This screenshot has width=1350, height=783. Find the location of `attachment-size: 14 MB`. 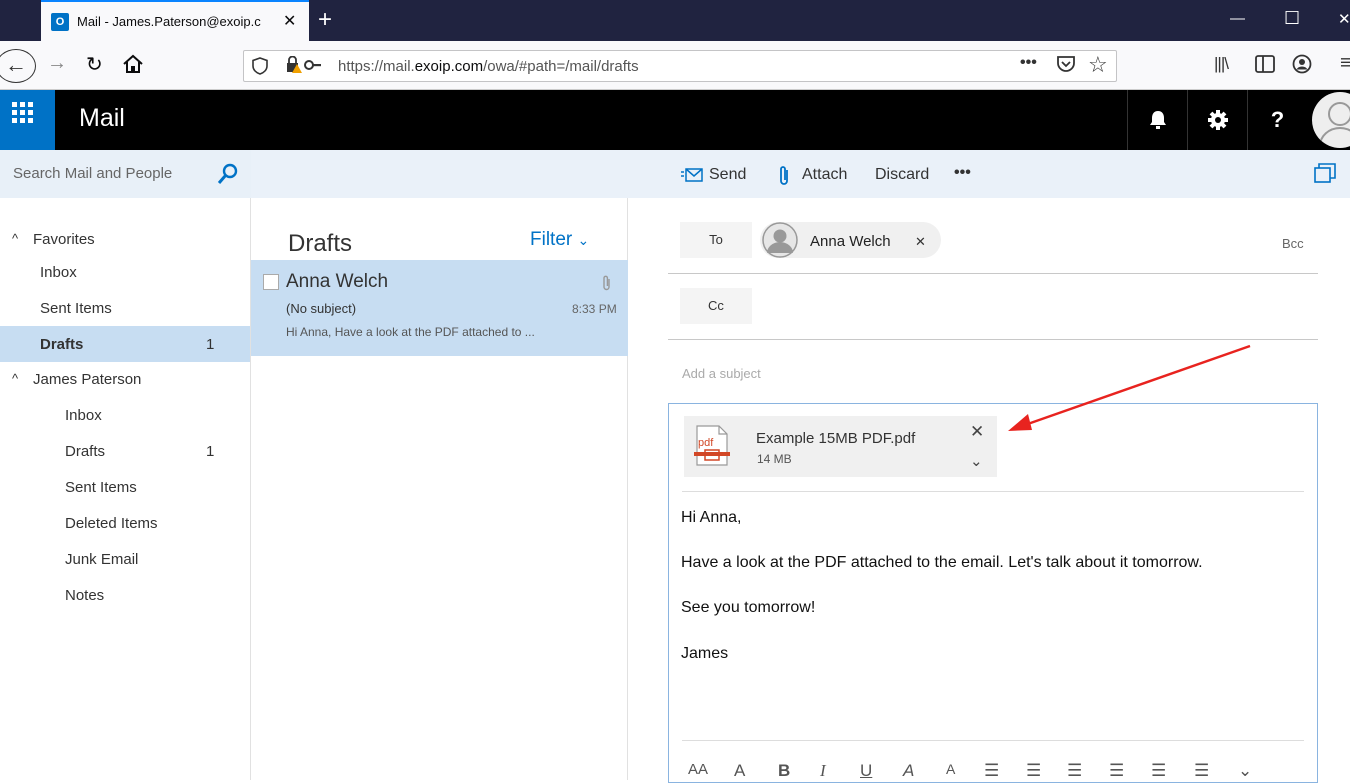

attachment-size: 14 MB is located at coordinates (774, 459).